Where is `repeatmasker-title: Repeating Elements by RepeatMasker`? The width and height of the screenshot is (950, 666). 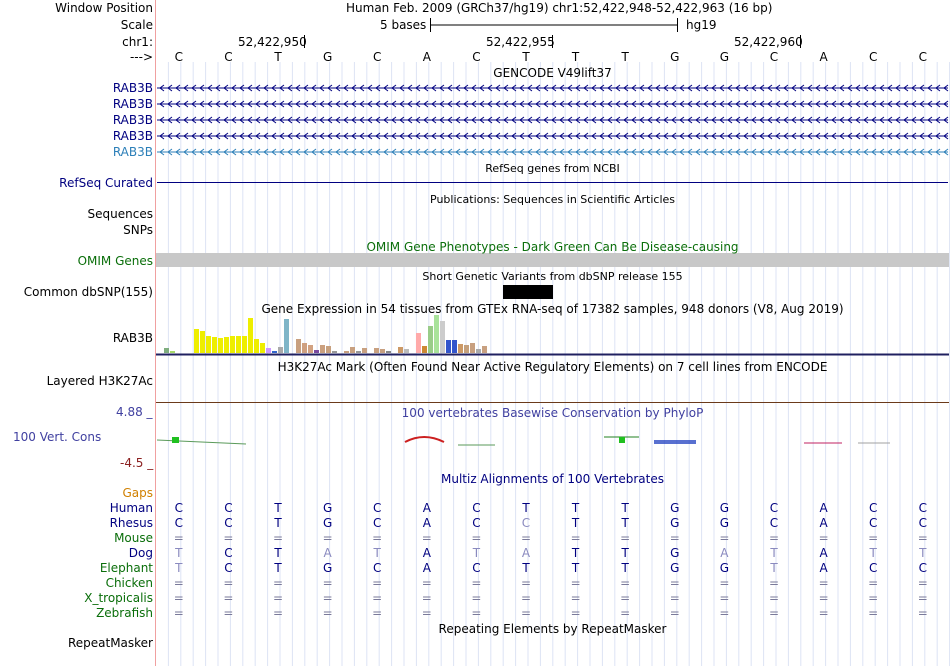
repeatmasker-title: Repeating Elements by RepeatMasker is located at coordinates (552, 629).